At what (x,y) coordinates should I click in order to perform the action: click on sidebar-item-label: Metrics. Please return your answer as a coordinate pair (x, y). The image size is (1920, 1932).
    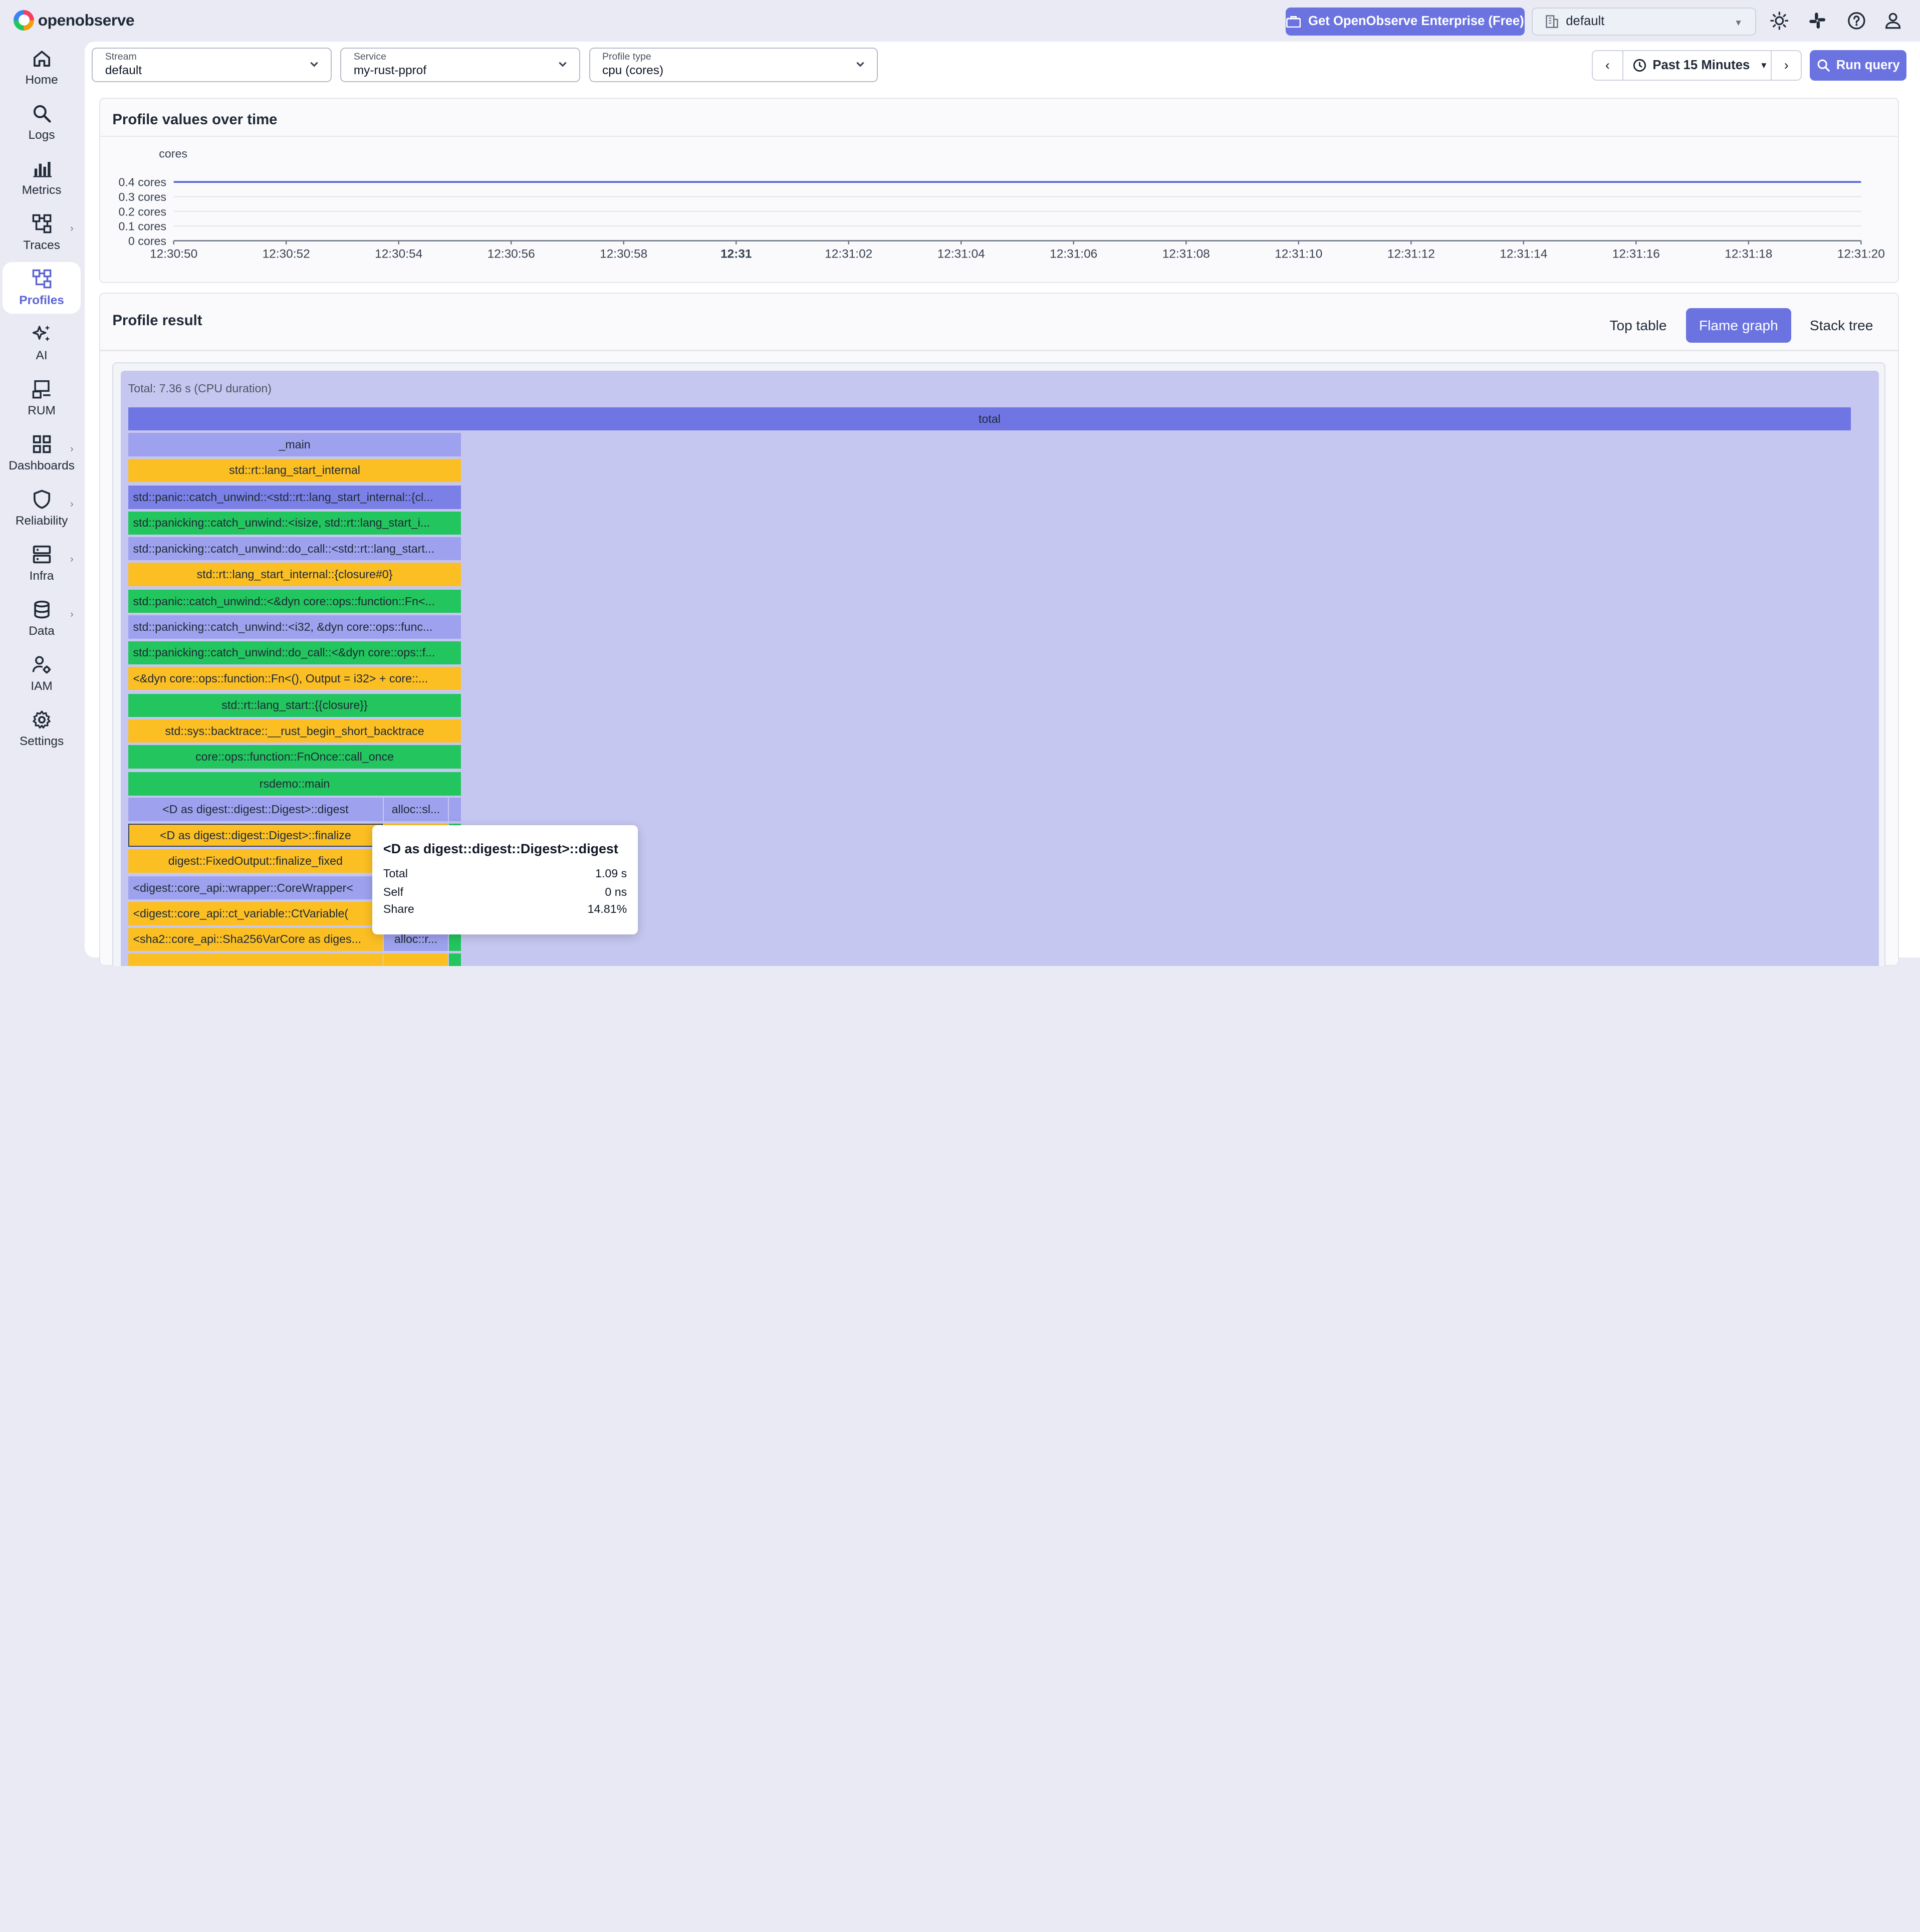
    Looking at the image, I should click on (42, 190).